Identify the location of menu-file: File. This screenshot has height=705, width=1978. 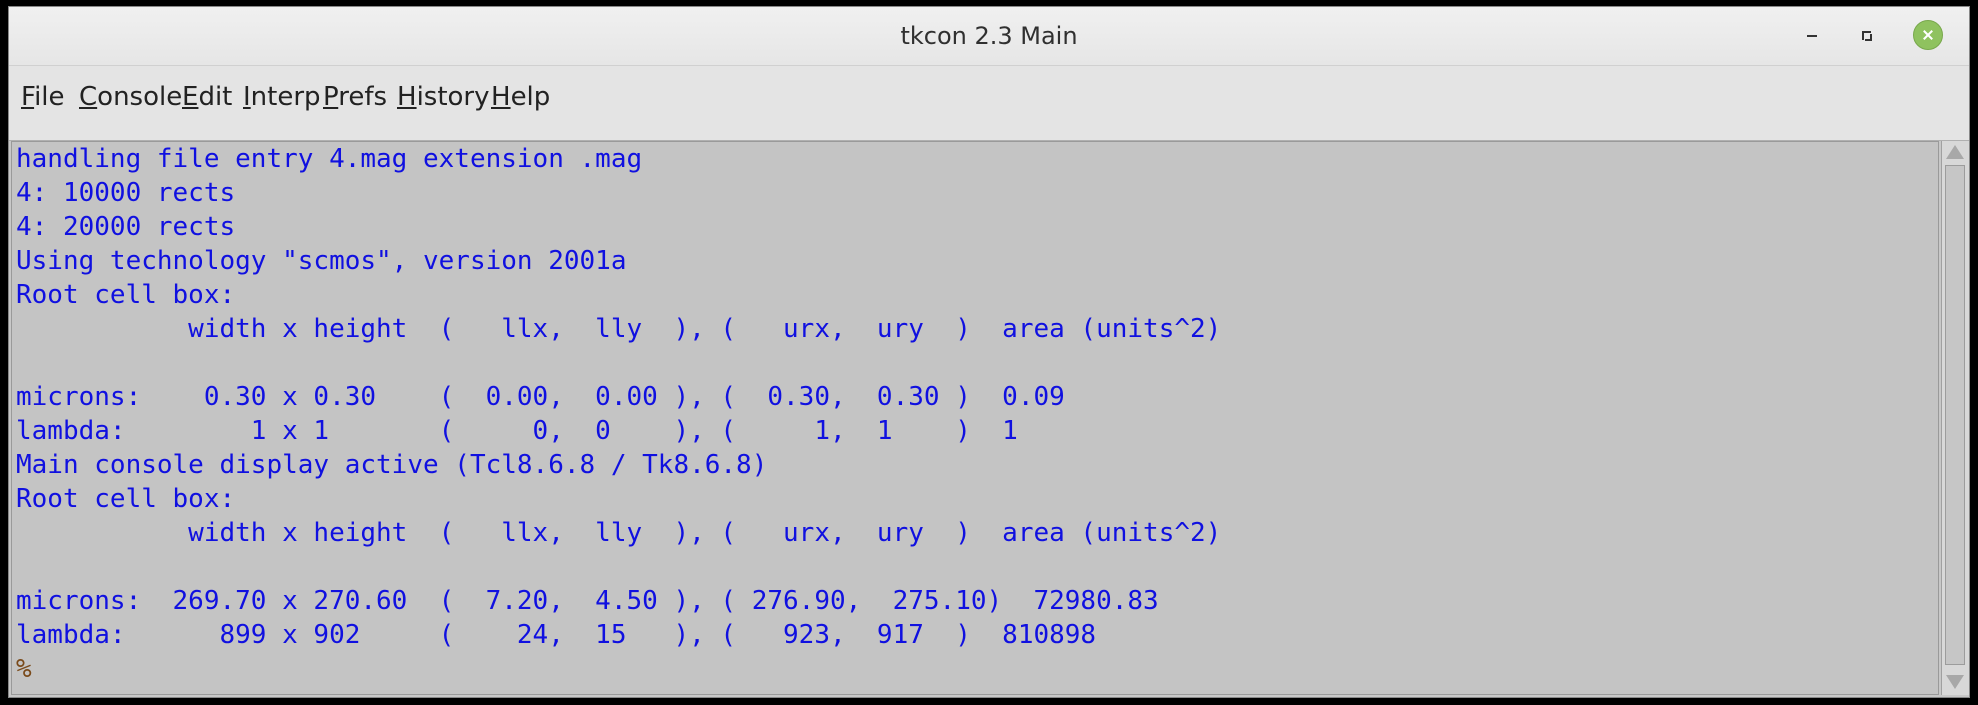
(43, 97).